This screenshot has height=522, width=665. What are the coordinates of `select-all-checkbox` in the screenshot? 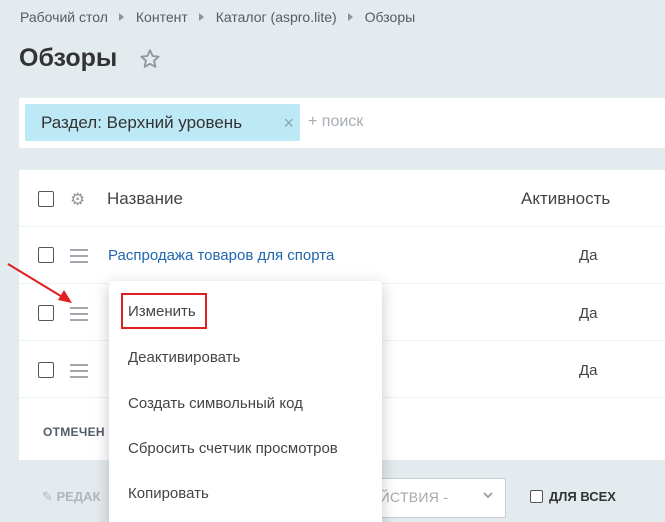 It's located at (46, 199).